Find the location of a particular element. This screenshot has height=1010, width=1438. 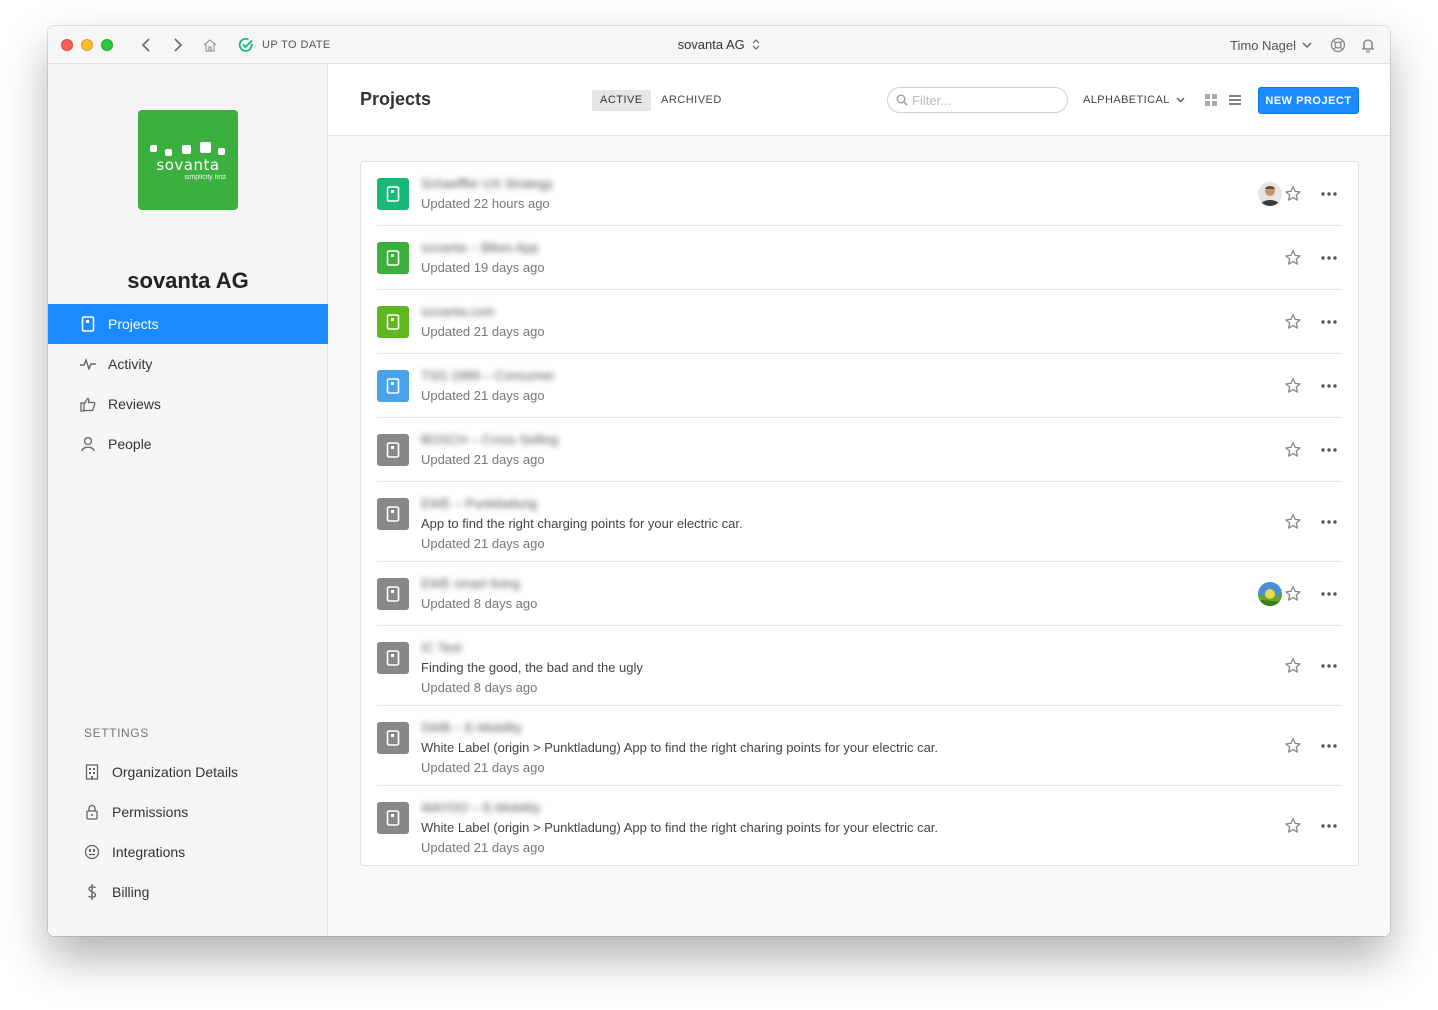

sidebar-item-projects: Projects is located at coordinates (188, 324).